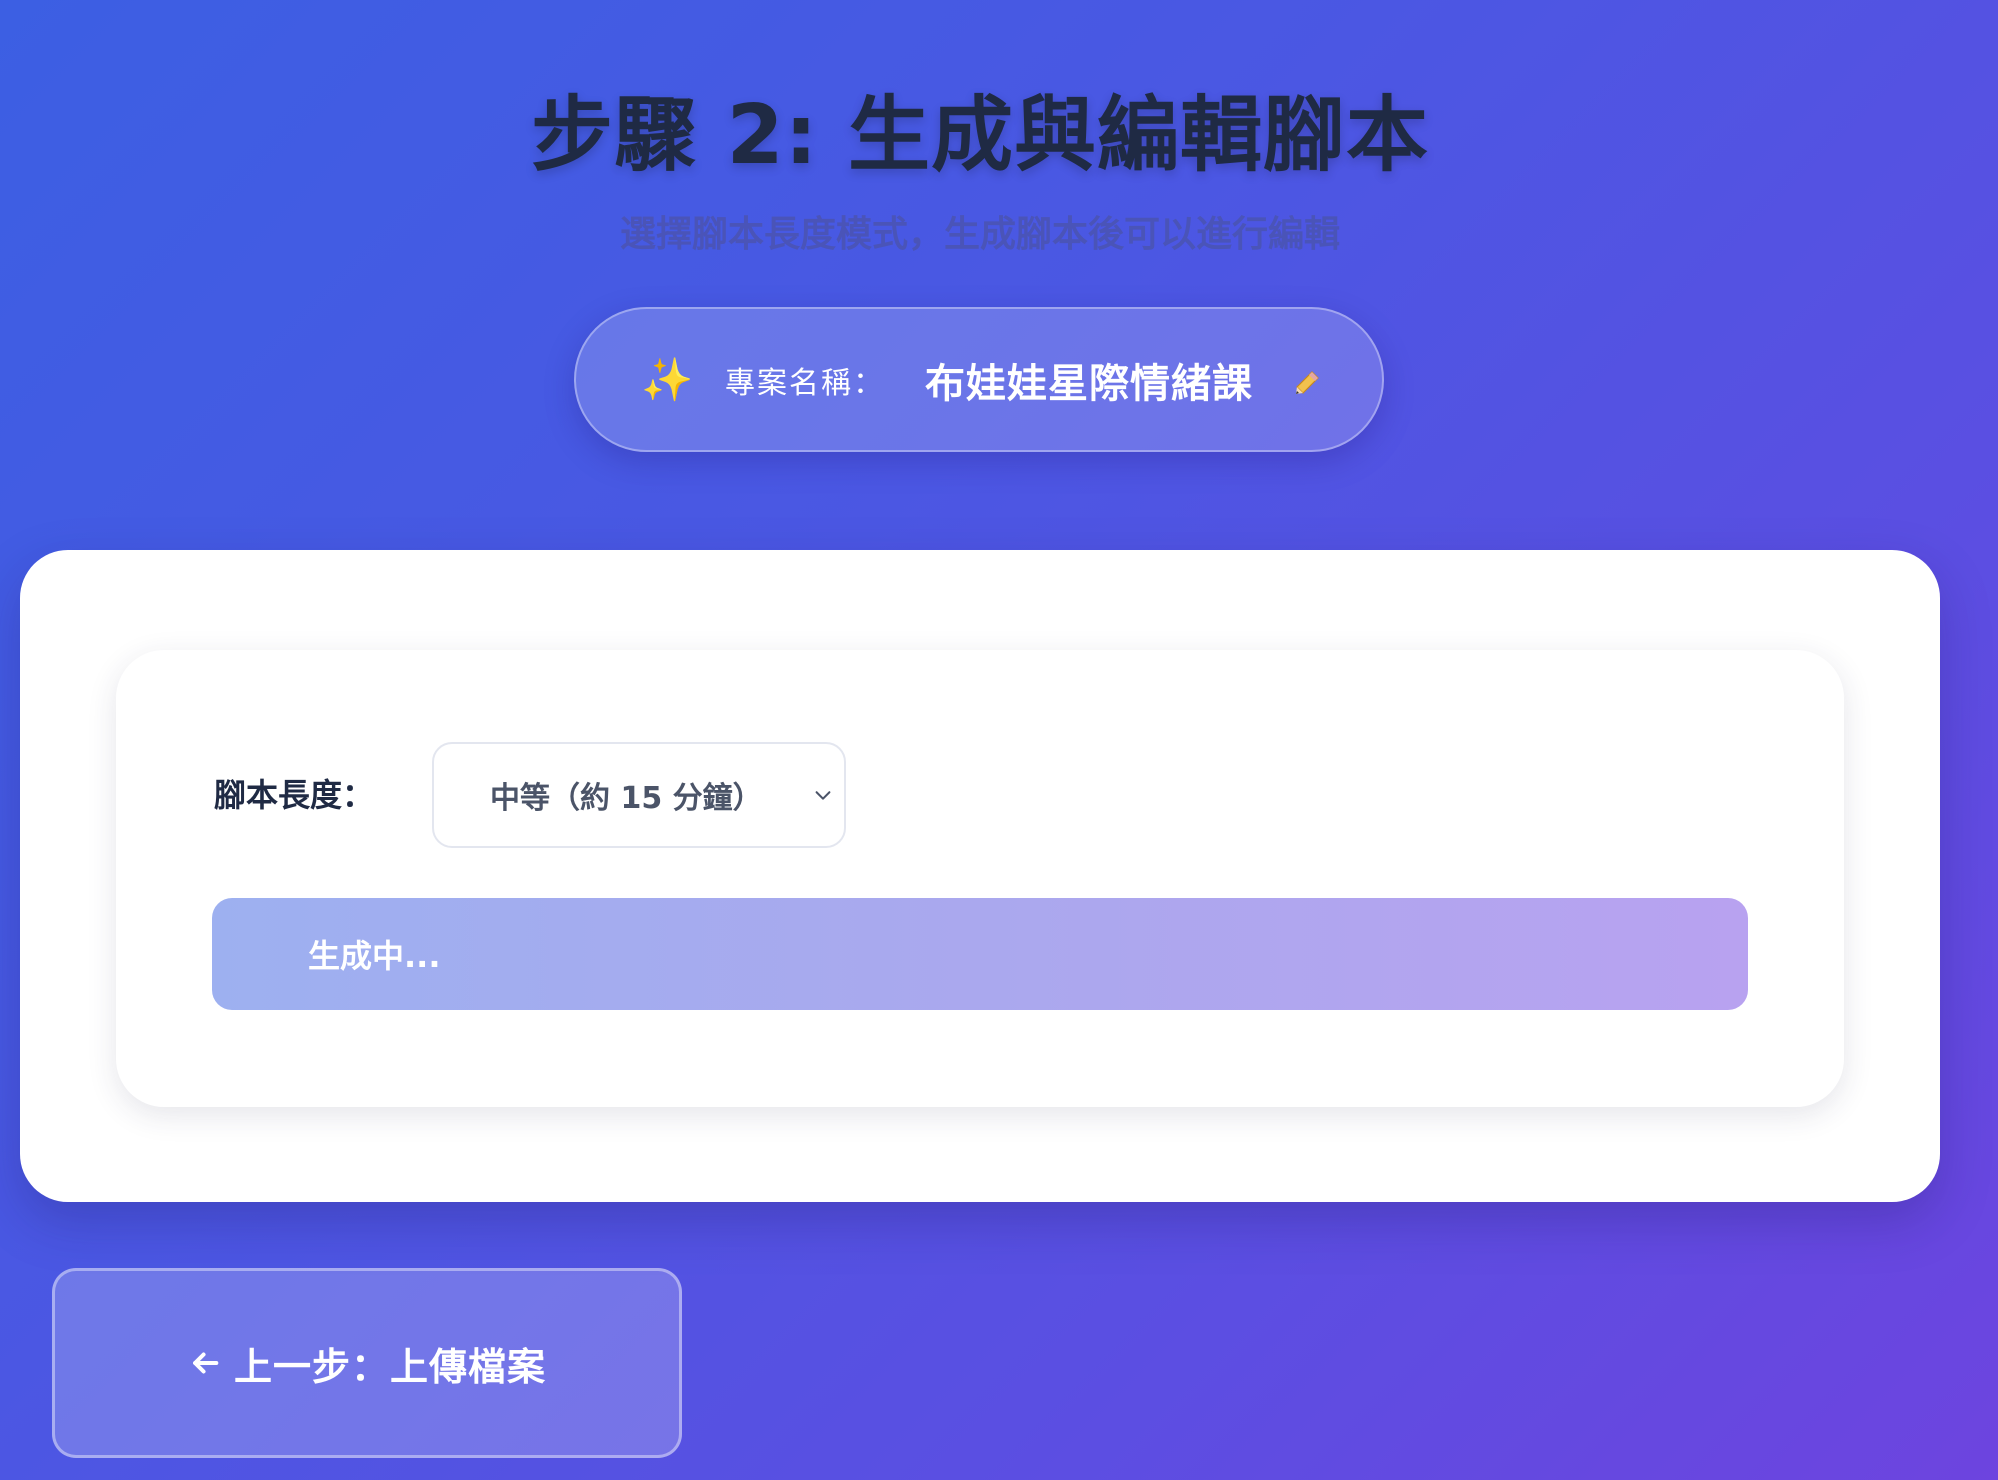 This screenshot has height=1480, width=1998. I want to click on previous-step-button: 上一步：上傳檔案, so click(367, 1363).